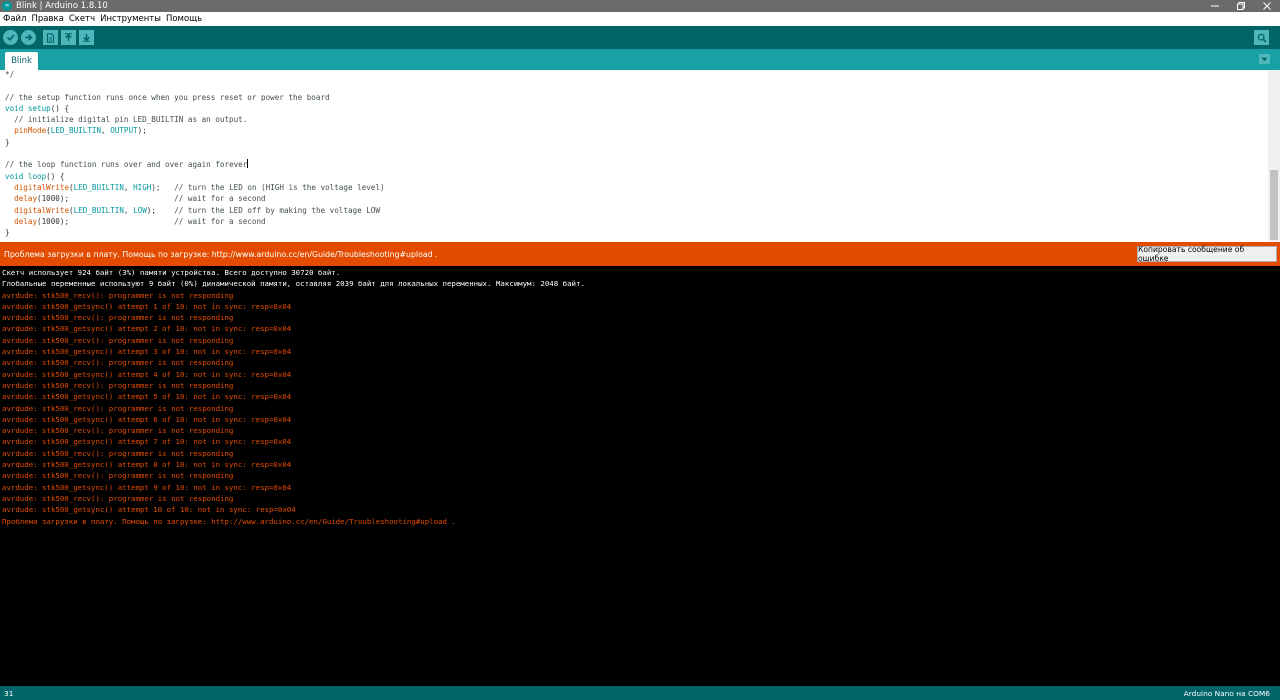 Image resolution: width=1280 pixels, height=700 pixels. What do you see at coordinates (9, 693) in the screenshot?
I see `line-number: 31` at bounding box center [9, 693].